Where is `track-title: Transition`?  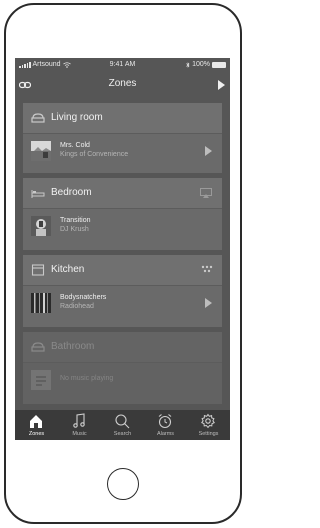
track-title: Transition is located at coordinates (75, 220).